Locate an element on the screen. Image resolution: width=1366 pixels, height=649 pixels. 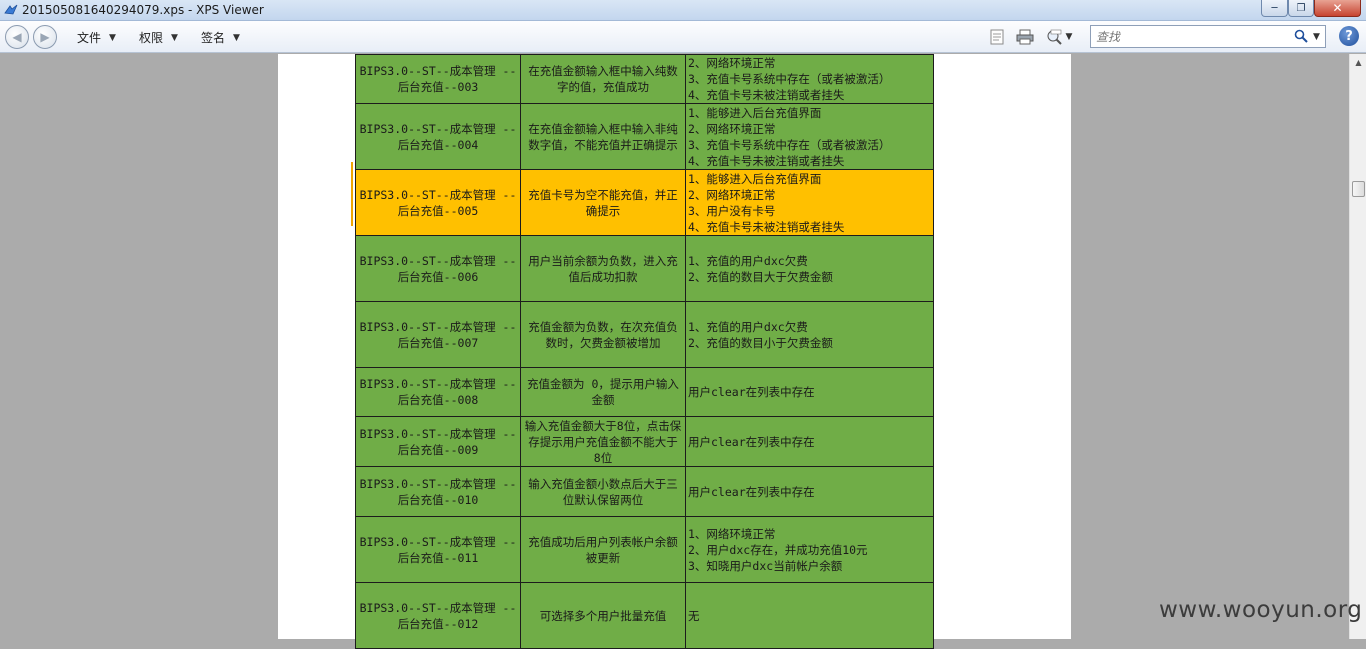
zoom-icon is located at coordinates (1054, 37).